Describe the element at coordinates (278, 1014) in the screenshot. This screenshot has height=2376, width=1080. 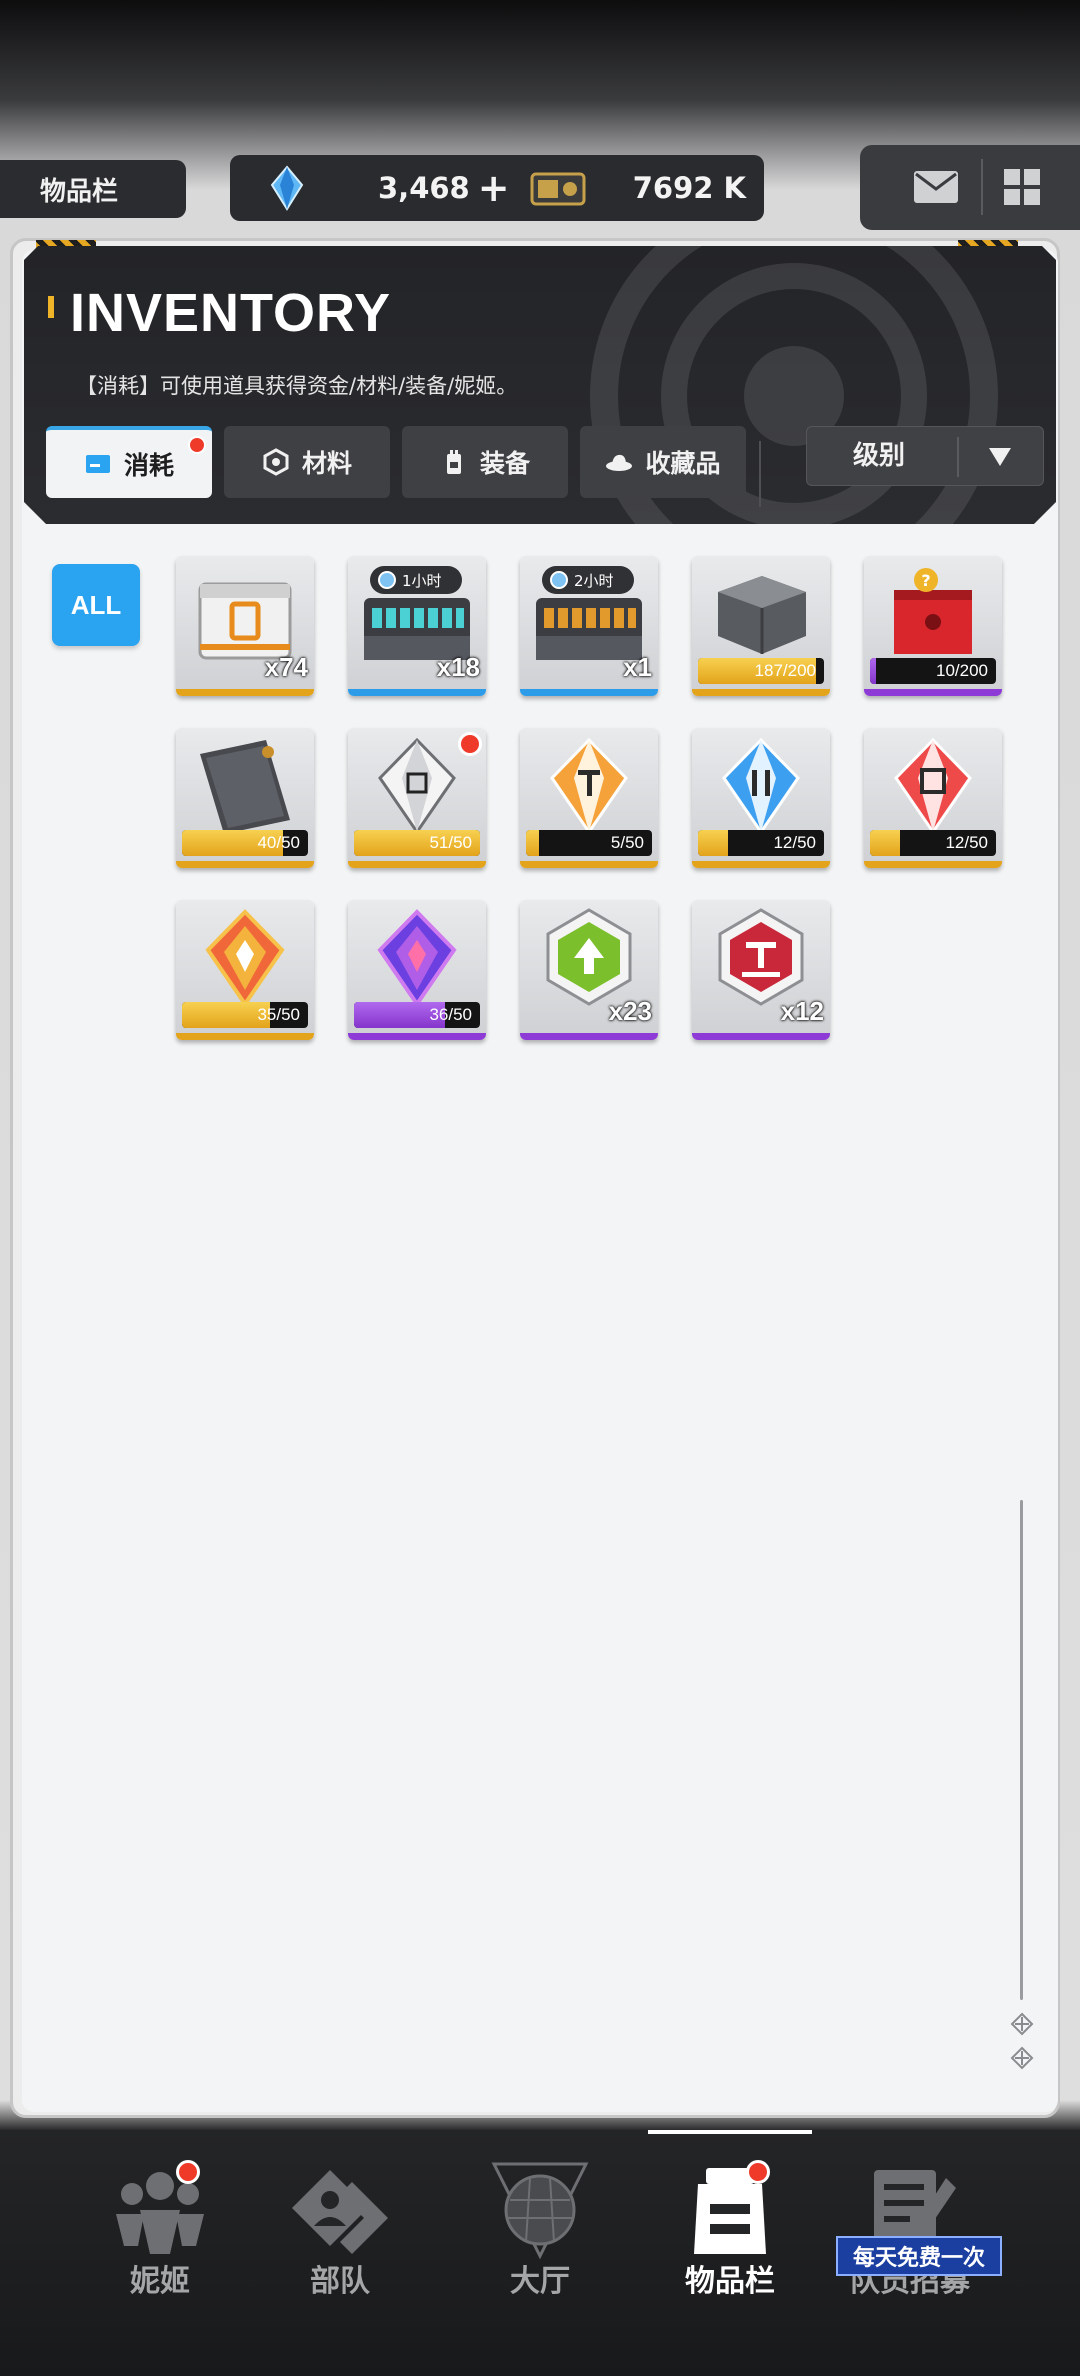
I see `progress-text: 35/50` at that location.